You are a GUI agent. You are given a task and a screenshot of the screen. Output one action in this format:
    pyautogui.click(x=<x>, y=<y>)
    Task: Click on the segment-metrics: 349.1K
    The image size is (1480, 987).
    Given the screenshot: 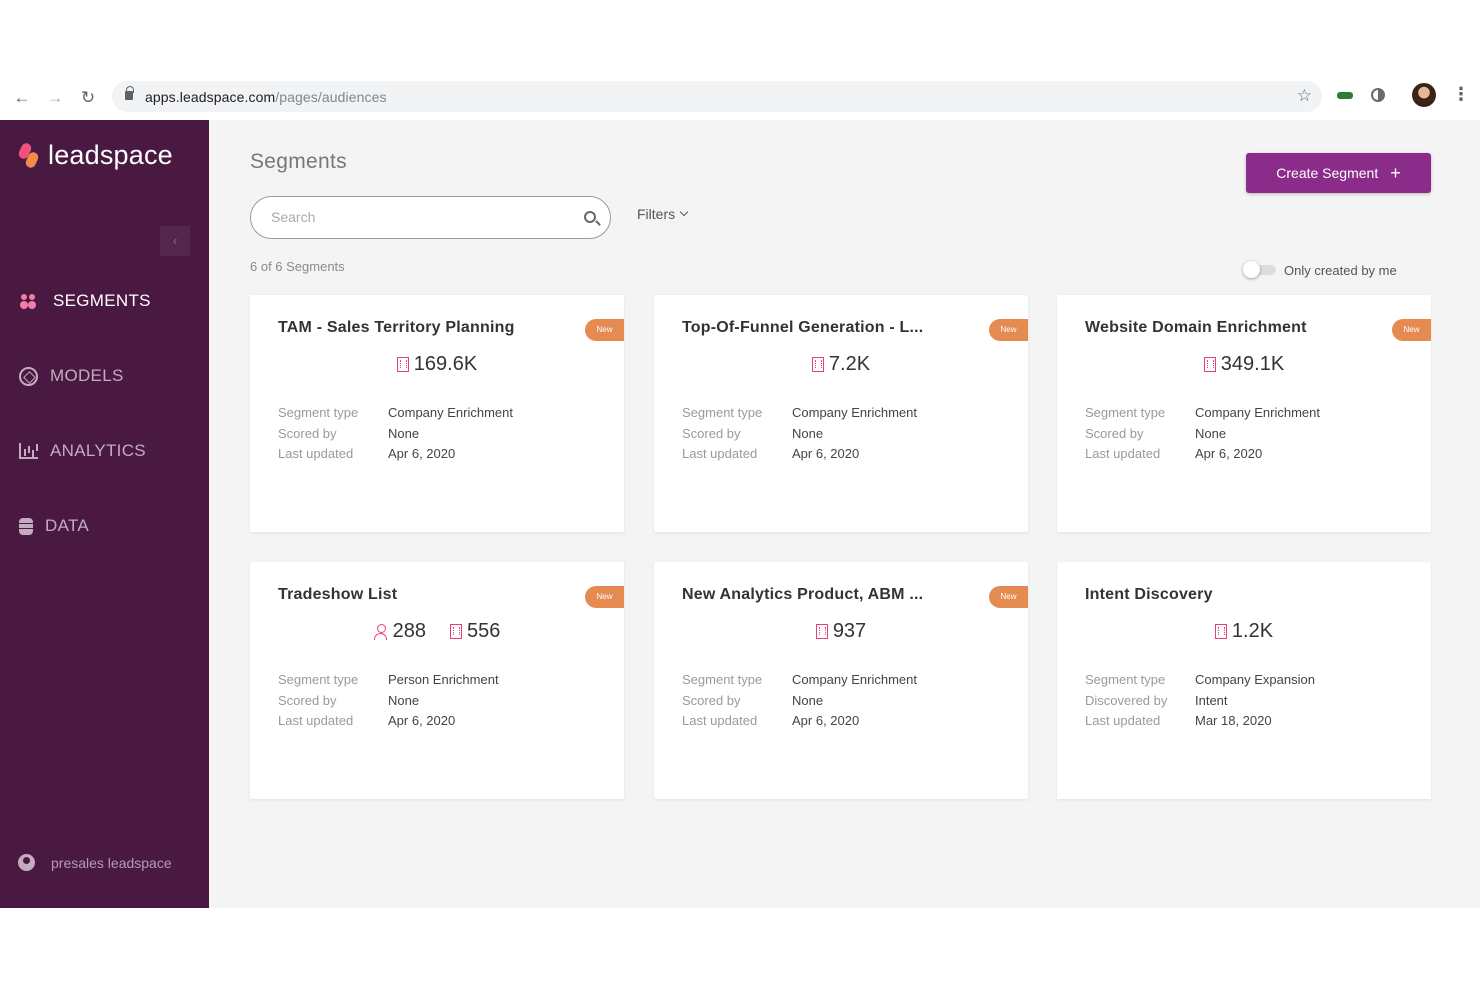 What is the action you would take?
    pyautogui.click(x=1244, y=364)
    